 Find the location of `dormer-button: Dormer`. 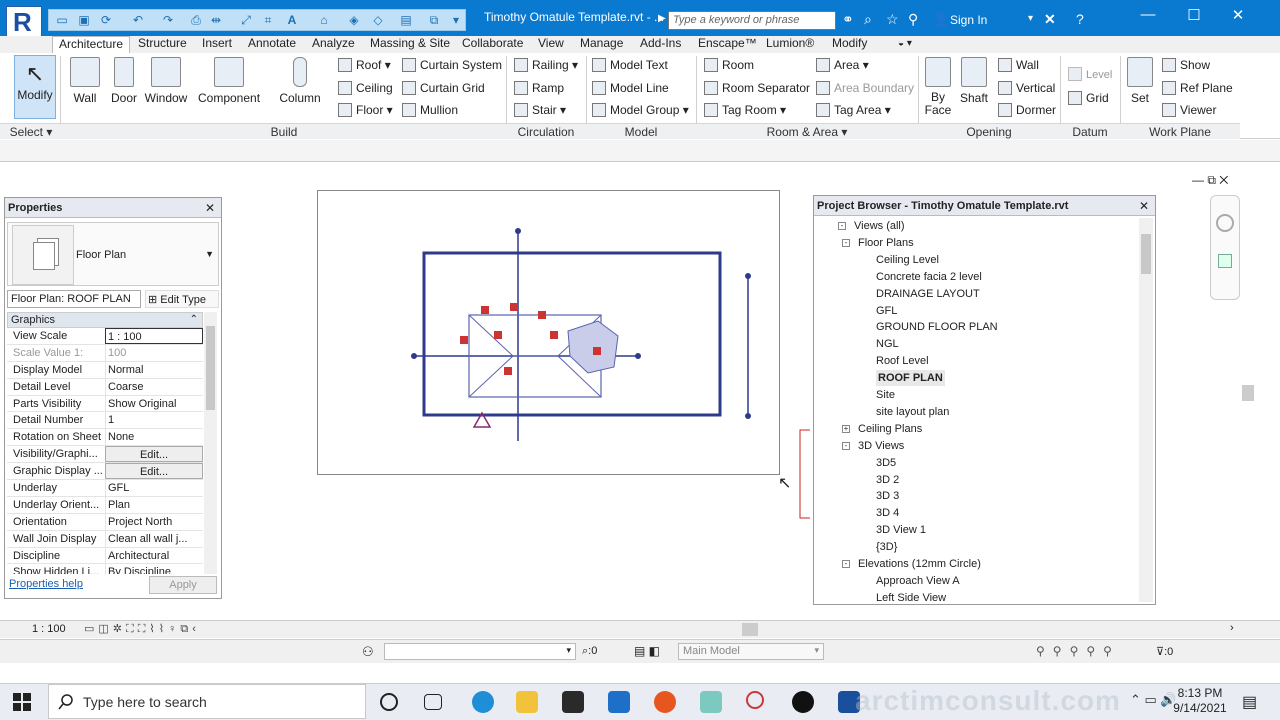

dormer-button: Dormer is located at coordinates (1027, 110).